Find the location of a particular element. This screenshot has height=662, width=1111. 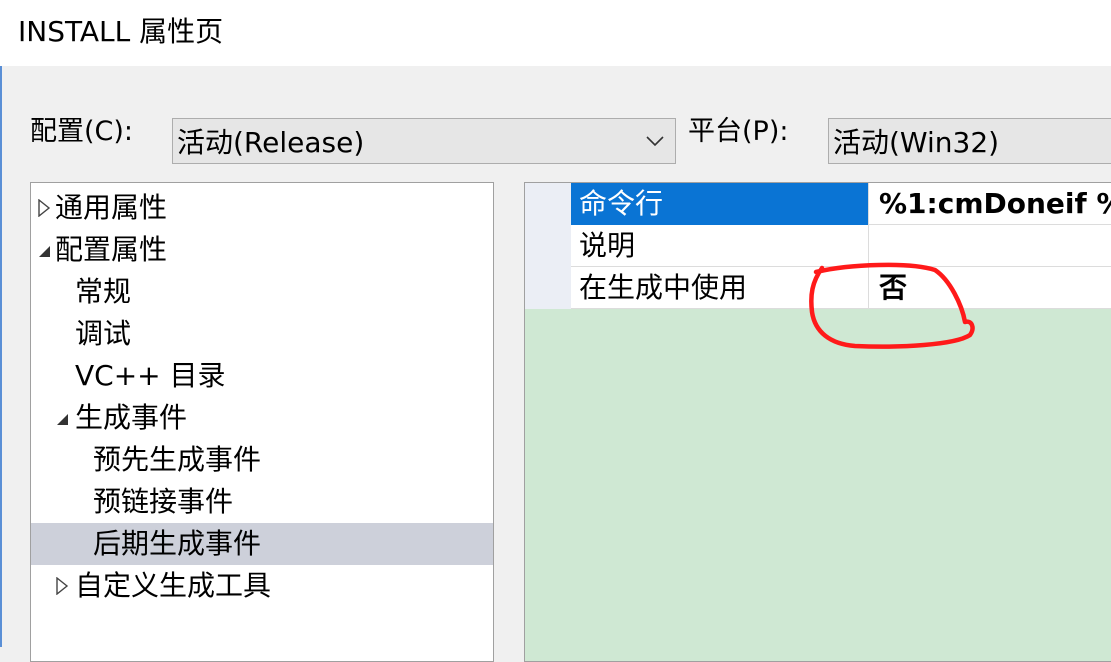

tree-item-label: 常规 is located at coordinates (103, 291).